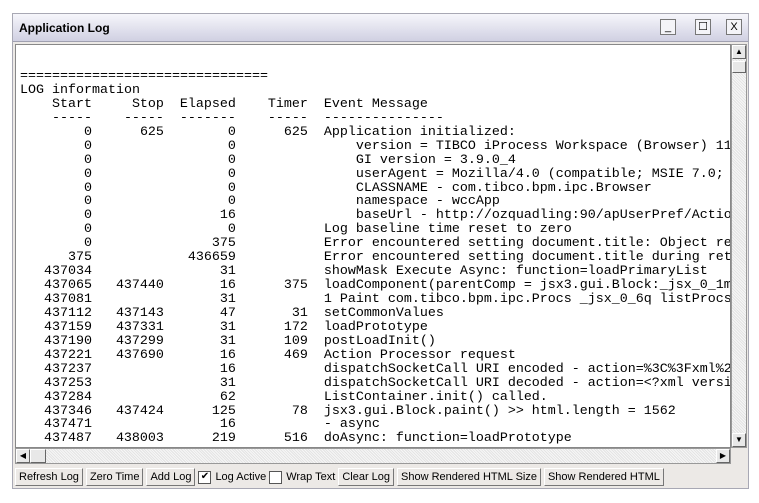 The height and width of the screenshot is (503, 759). What do you see at coordinates (723, 456) in the screenshot?
I see `scroll-right-arrow-icon: ▶` at bounding box center [723, 456].